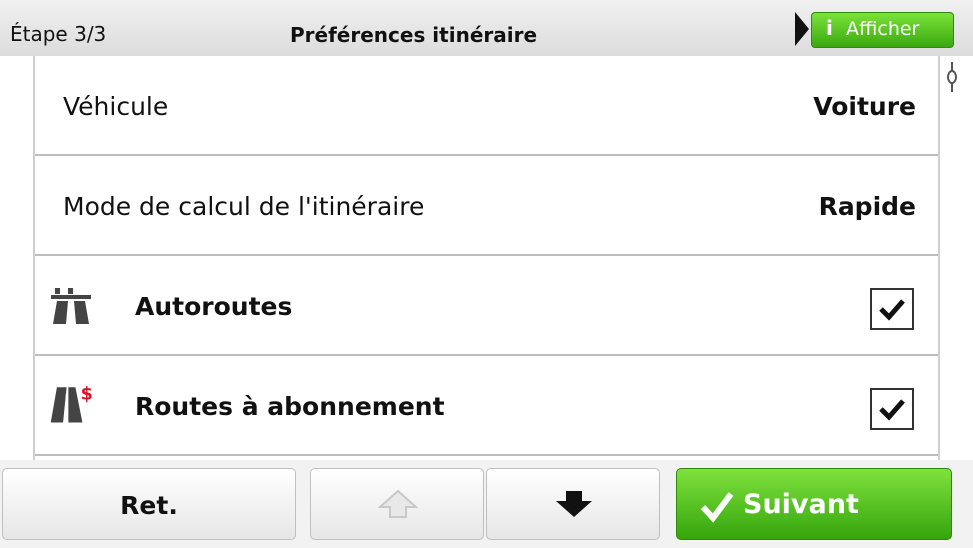 The image size is (973, 548). What do you see at coordinates (829, 28) in the screenshot?
I see `info-icon: i` at bounding box center [829, 28].